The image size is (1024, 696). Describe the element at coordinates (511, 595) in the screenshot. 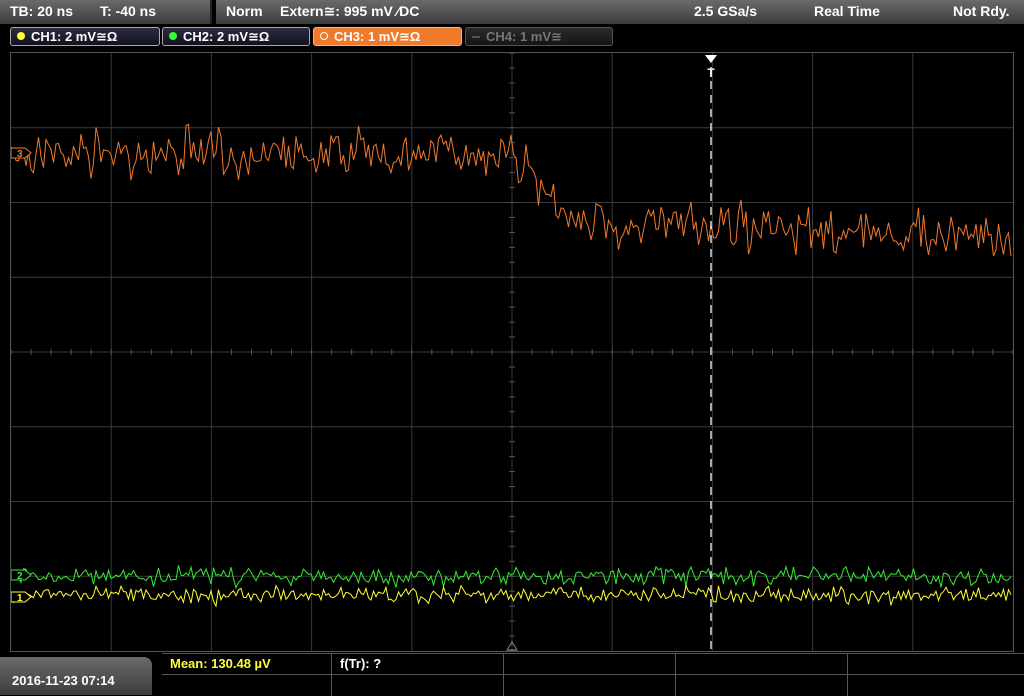

I see `ch1-trace` at that location.